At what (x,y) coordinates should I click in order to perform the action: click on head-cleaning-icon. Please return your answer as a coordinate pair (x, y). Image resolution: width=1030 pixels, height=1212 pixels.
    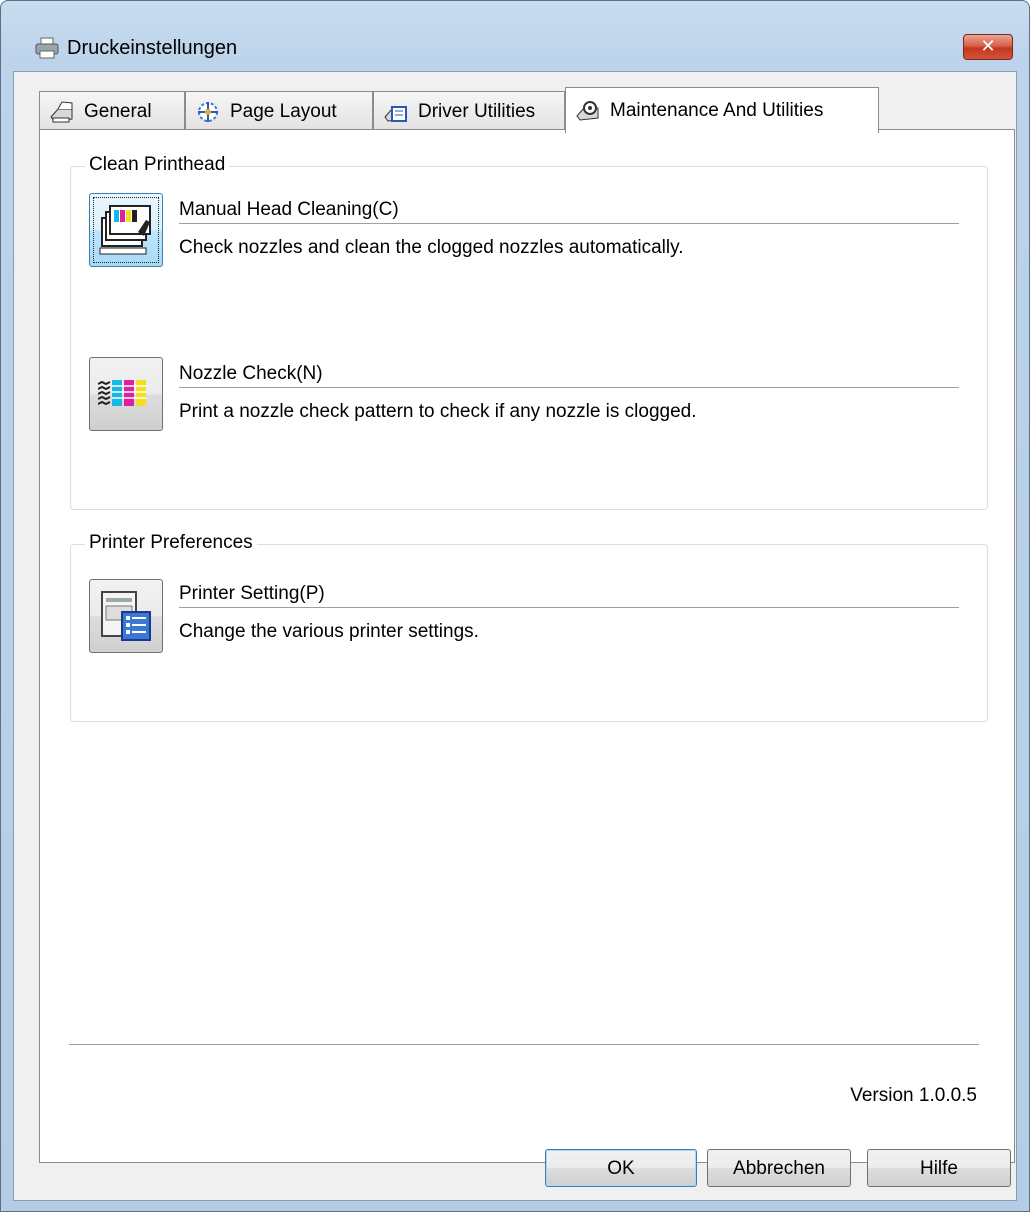
    Looking at the image, I should click on (125, 230).